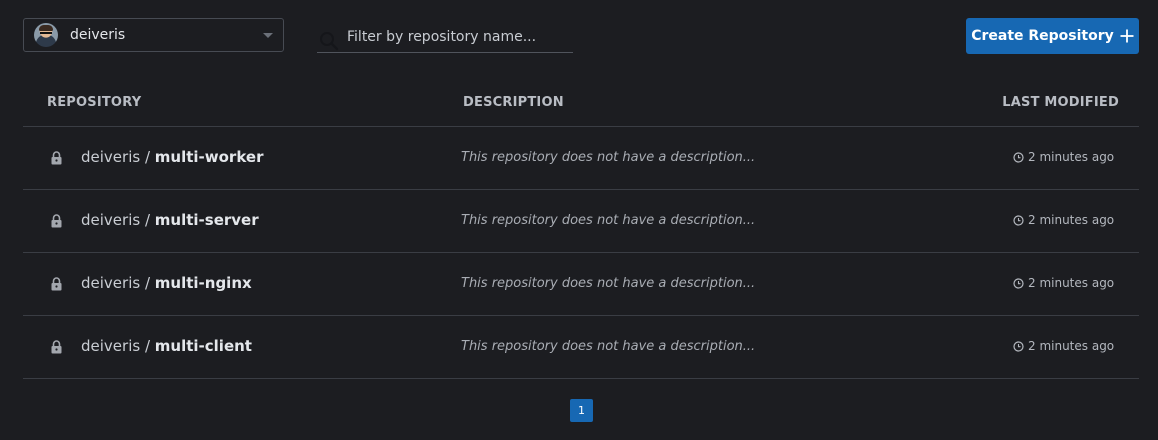 Image resolution: width=1158 pixels, height=440 pixels. I want to click on search-icon, so click(329, 41).